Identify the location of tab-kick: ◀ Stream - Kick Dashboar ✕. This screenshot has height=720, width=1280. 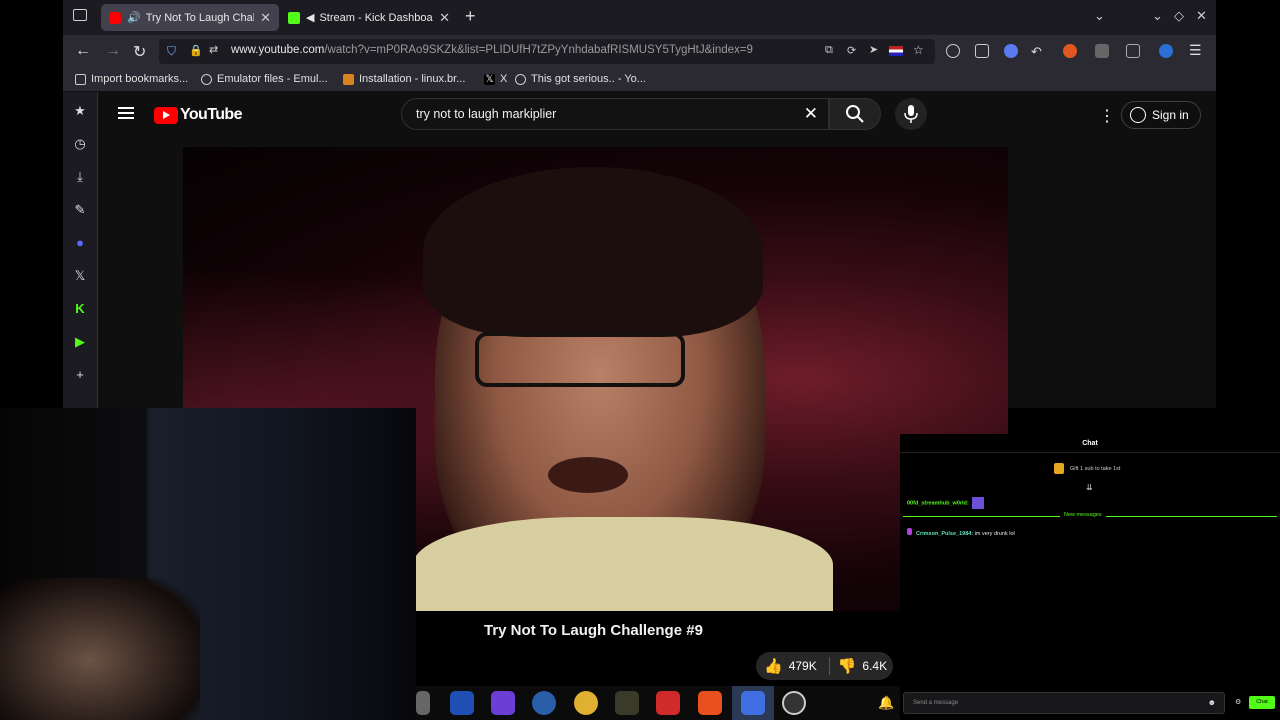
(369, 17).